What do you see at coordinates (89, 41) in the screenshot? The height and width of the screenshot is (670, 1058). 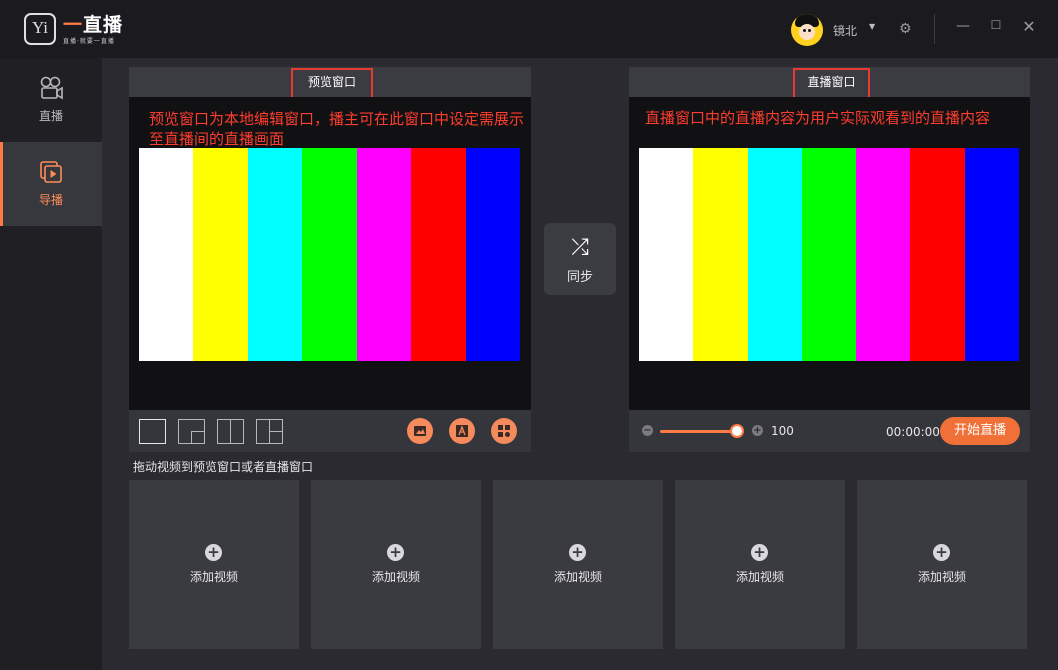 I see `app-tagline: 直播·就要一直播` at bounding box center [89, 41].